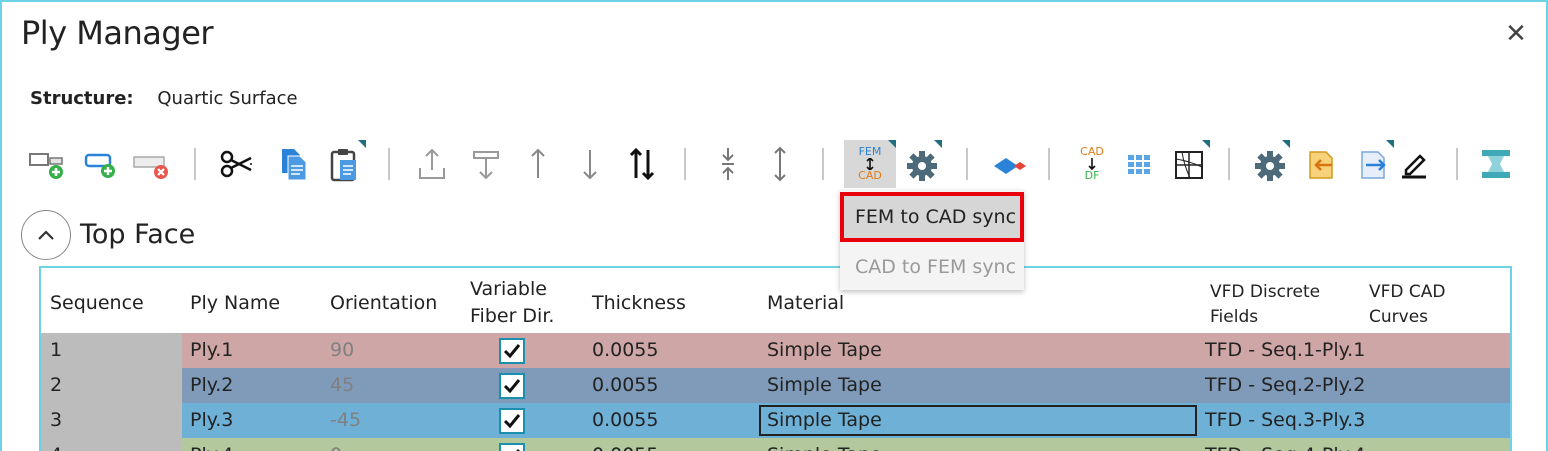 Image resolution: width=1548 pixels, height=451 pixels. What do you see at coordinates (486, 164) in the screenshot?
I see `move-to-bottom-icon` at bounding box center [486, 164].